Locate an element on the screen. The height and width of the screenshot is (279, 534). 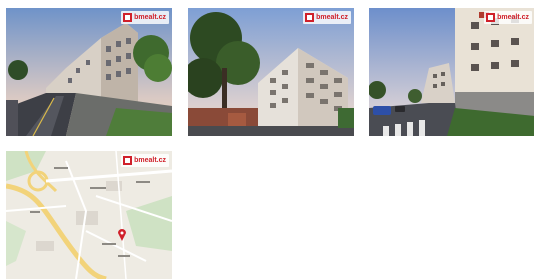
gallery-thumbnail-2: bmealt.cz is located at coordinates (271, 72).